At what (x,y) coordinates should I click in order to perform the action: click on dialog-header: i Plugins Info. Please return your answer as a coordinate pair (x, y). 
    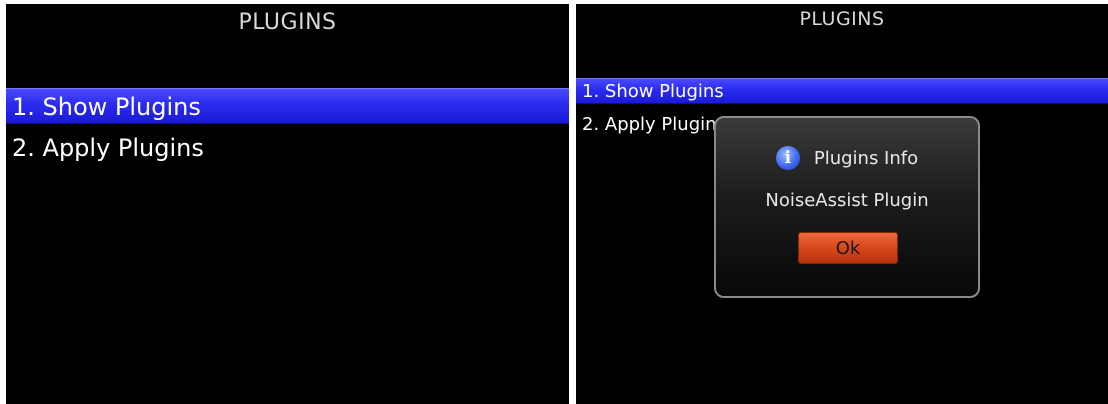
    Looking at the image, I should click on (847, 158).